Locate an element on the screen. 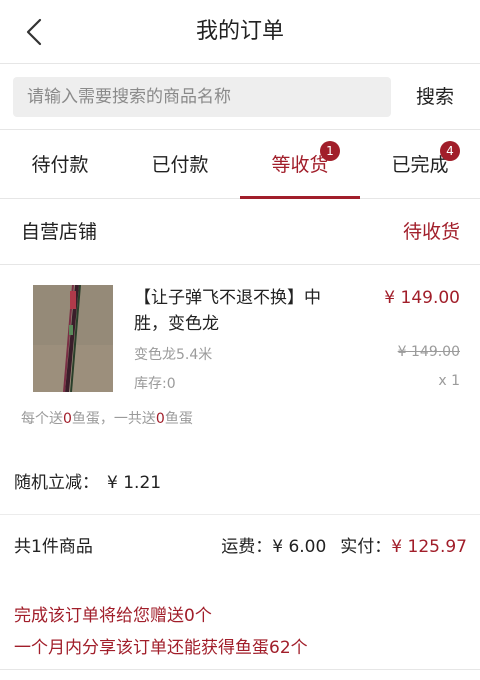 The height and width of the screenshot is (680, 480). tab-completed: 已完成 4 is located at coordinates (420, 164).